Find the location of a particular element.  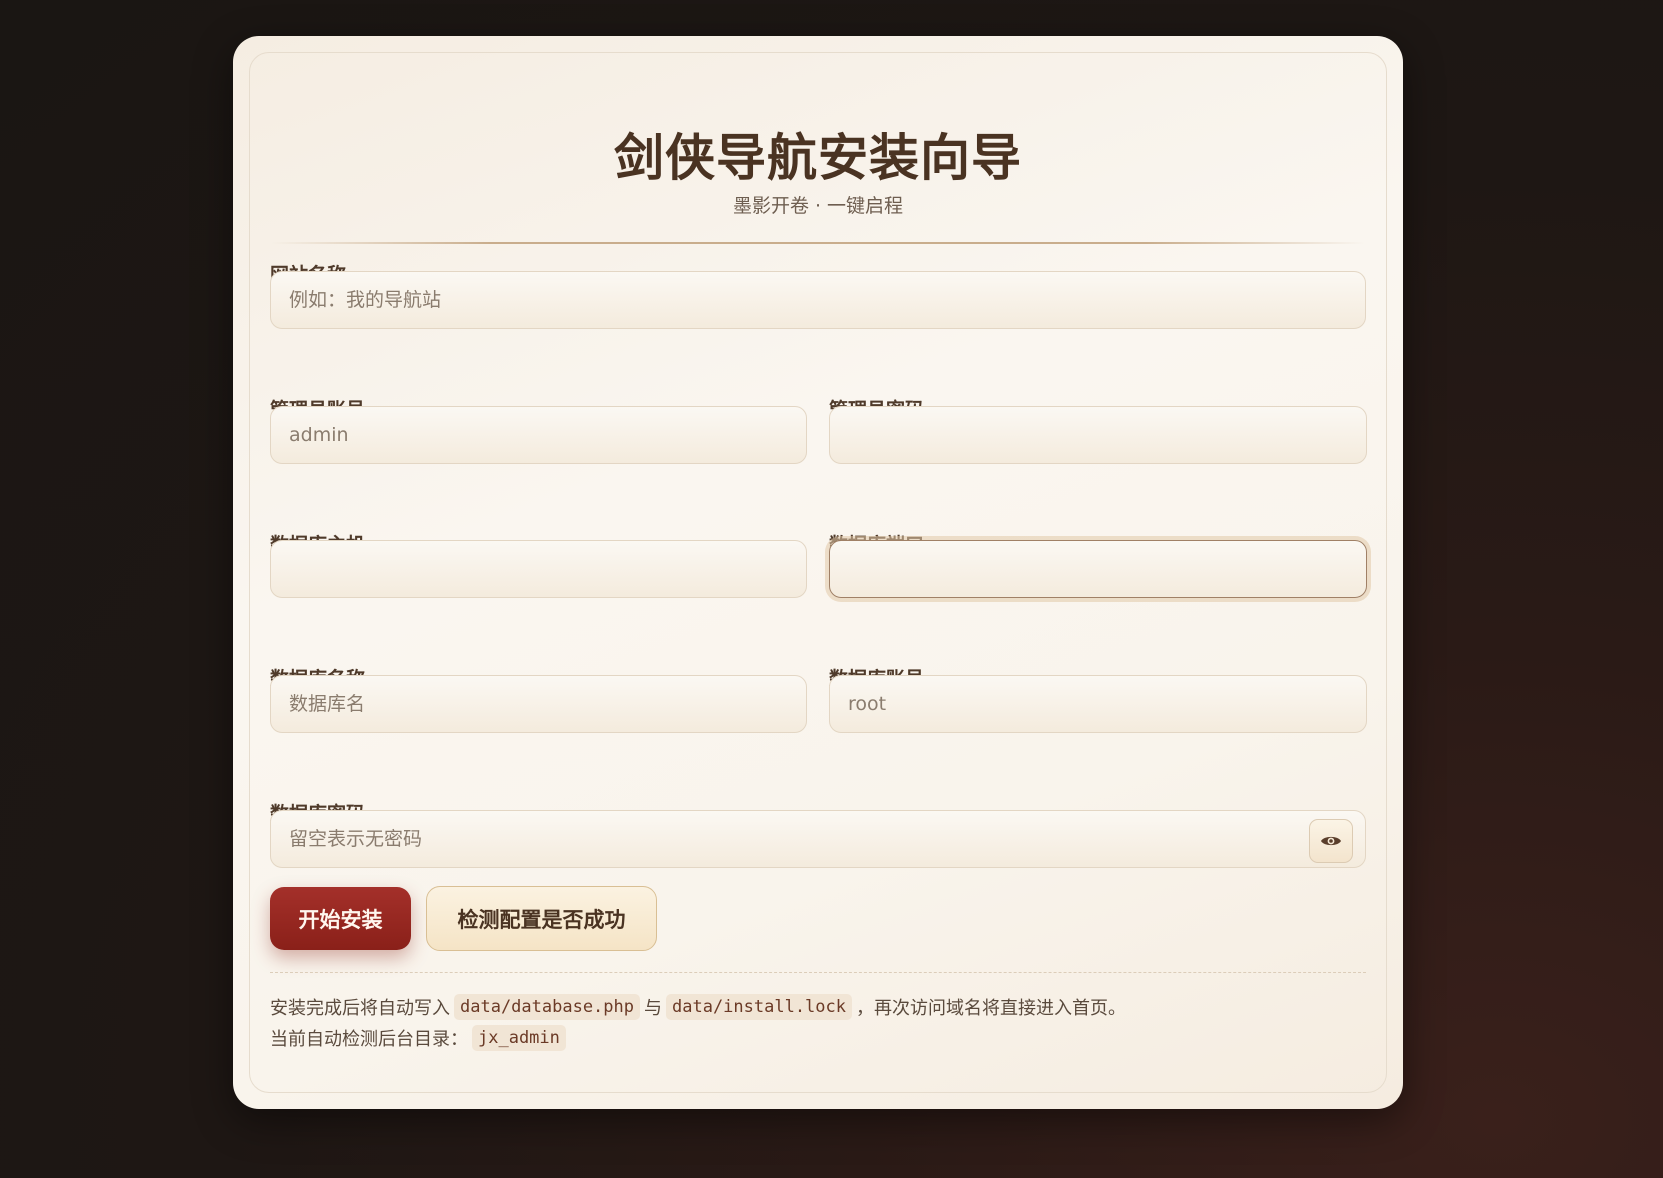

db-pass-input is located at coordinates (818, 839).